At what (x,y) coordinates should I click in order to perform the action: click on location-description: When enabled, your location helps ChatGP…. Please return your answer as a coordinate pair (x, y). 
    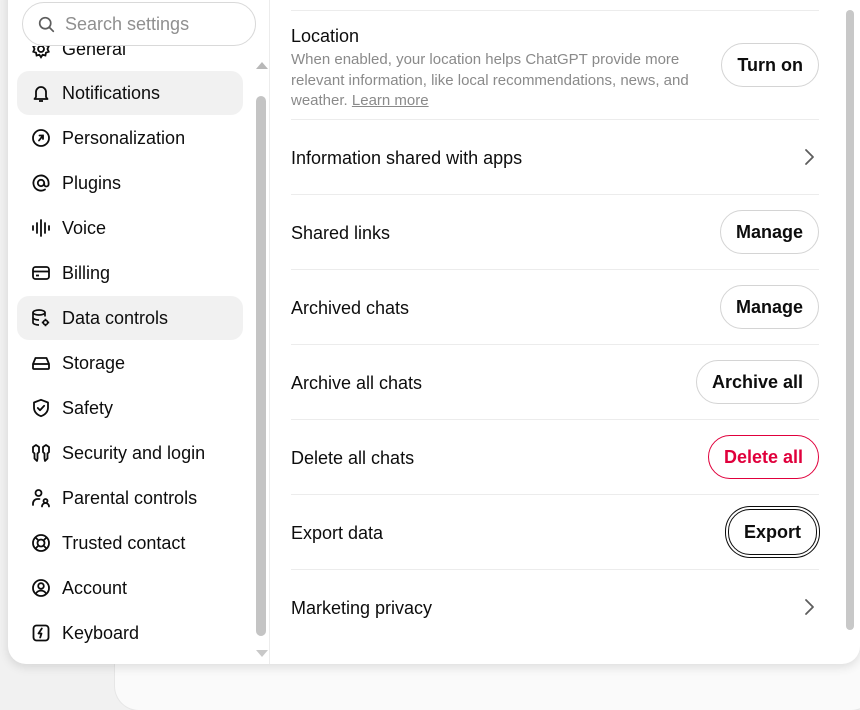
    Looking at the image, I should click on (501, 81).